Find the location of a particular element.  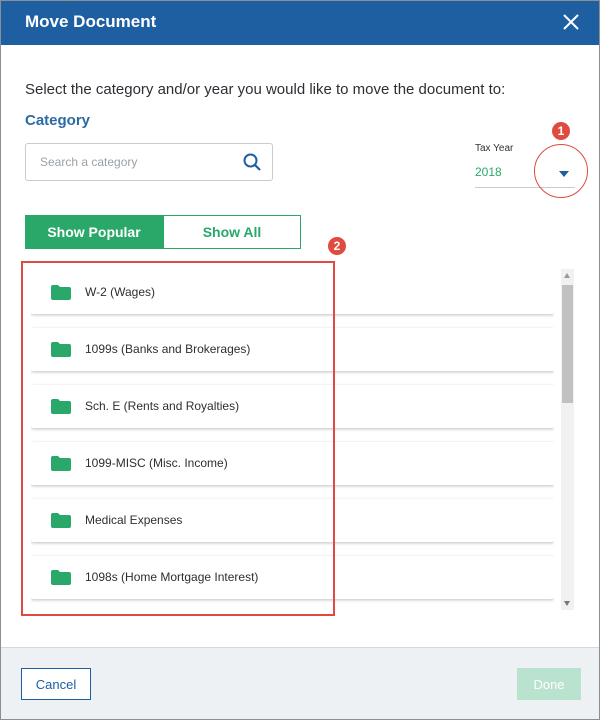

list-scrollbar is located at coordinates (567, 439).